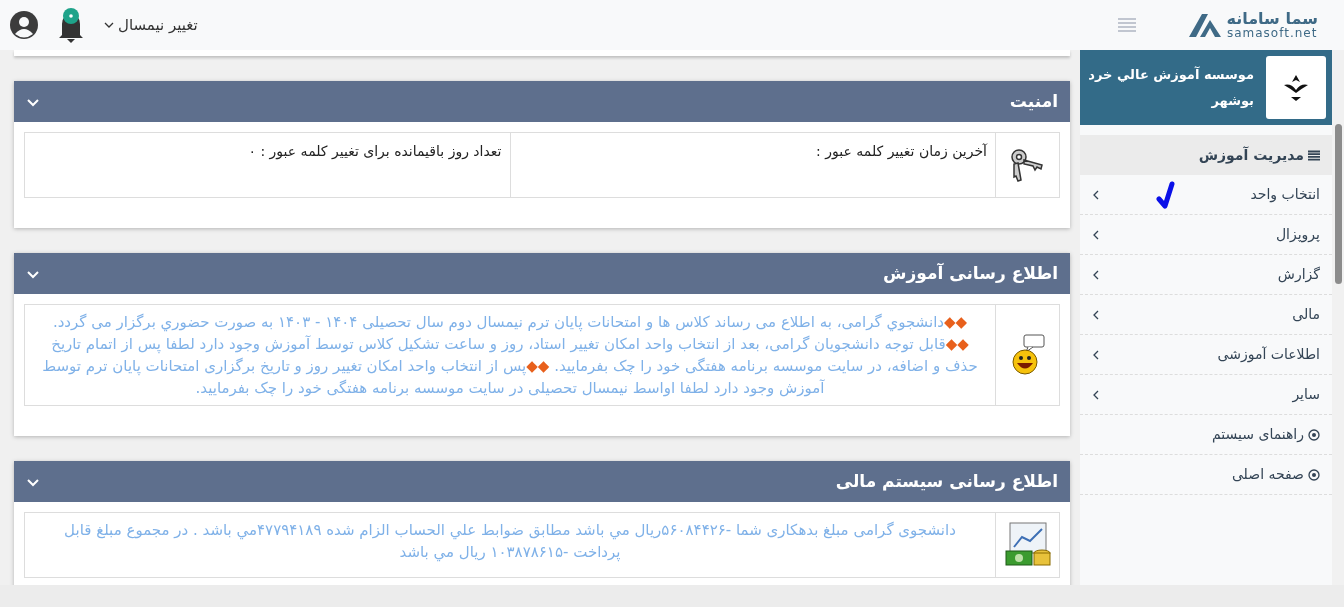 This screenshot has width=1344, height=607. I want to click on logo-text: سما سامانه, so click(1272, 19).